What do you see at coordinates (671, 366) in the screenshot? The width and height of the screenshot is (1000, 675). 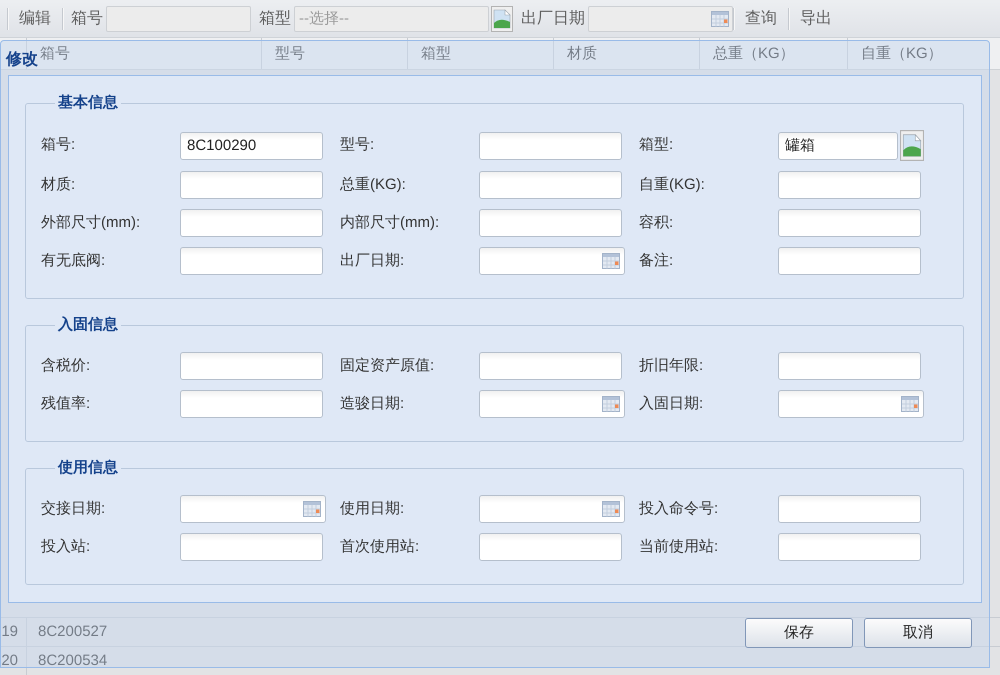 I see `field-label: 折旧年限:` at bounding box center [671, 366].